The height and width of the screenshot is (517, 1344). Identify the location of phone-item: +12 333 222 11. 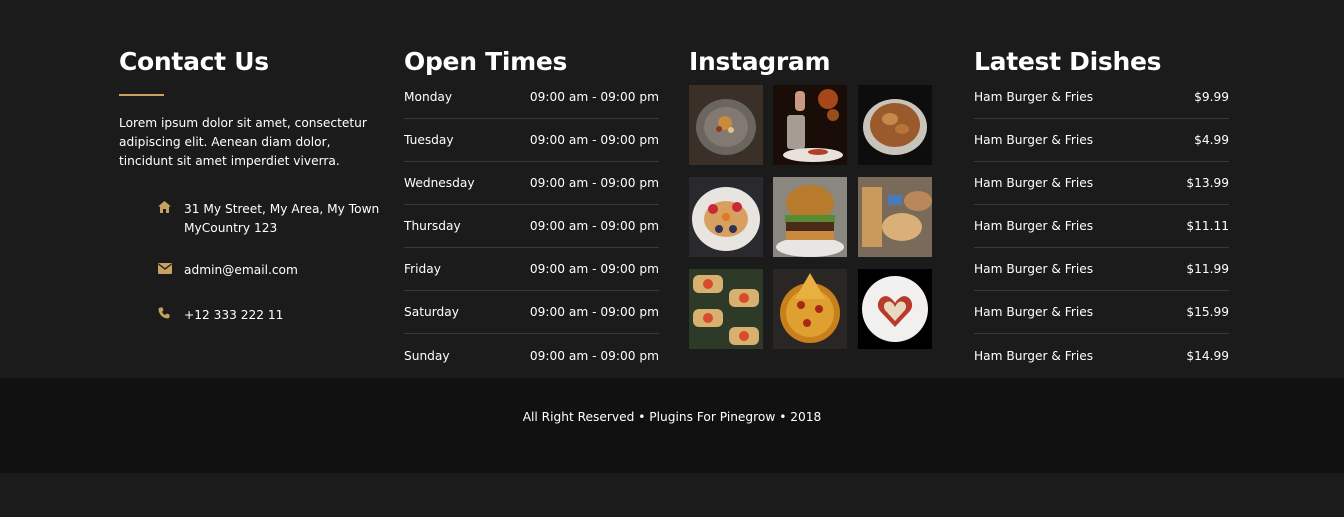
(220, 315).